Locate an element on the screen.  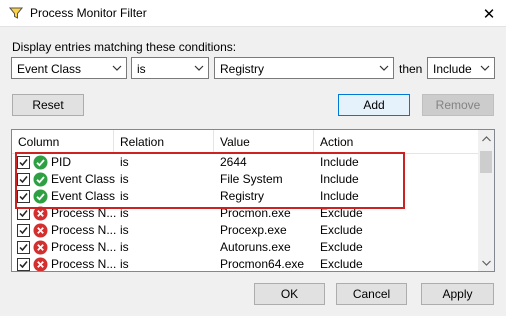
cell-column: PID is located at coordinates (61, 162).